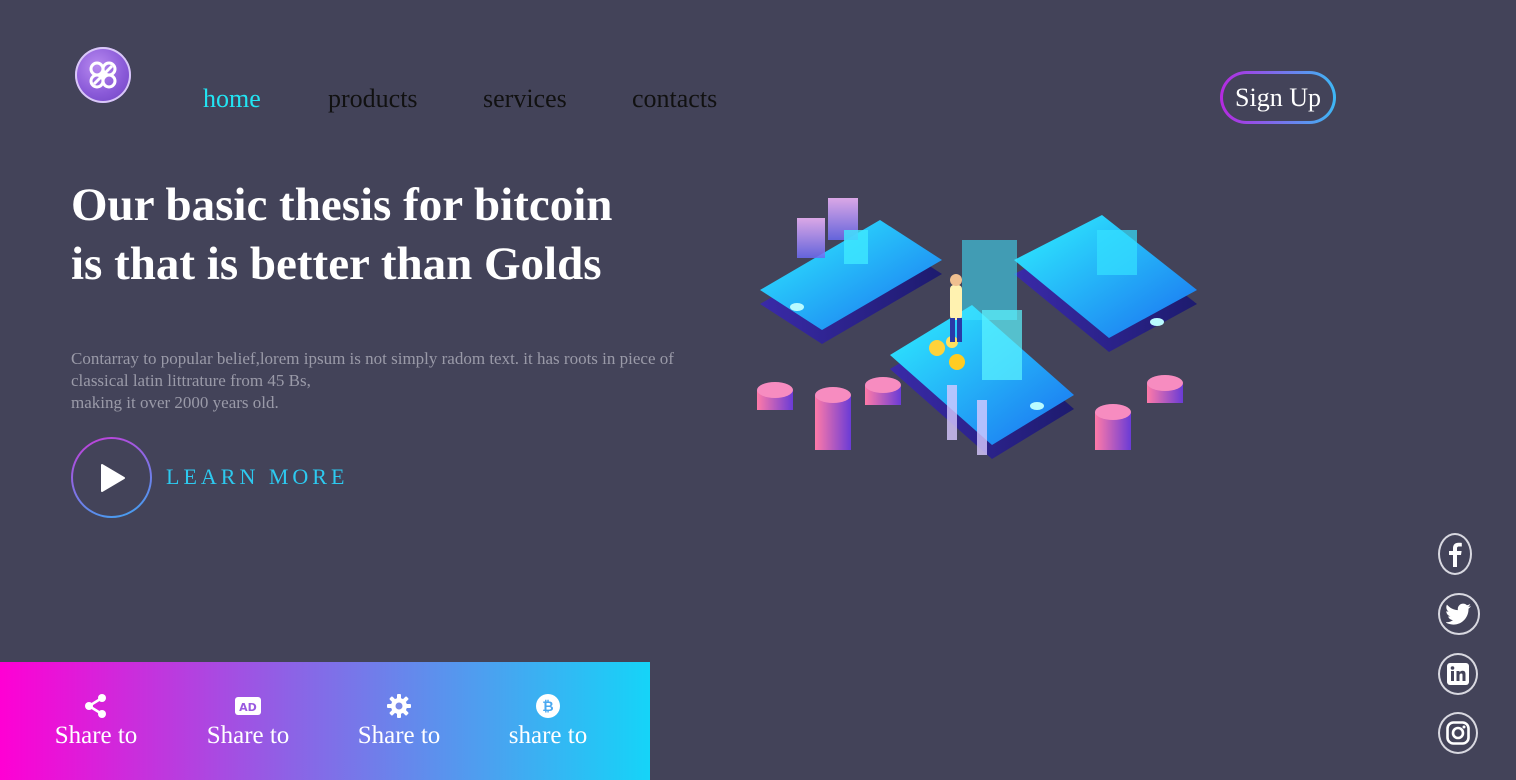  What do you see at coordinates (191, 380) in the screenshot?
I see `hero-paragraph-line2: classical latin littrature from 45 Bs,` at bounding box center [191, 380].